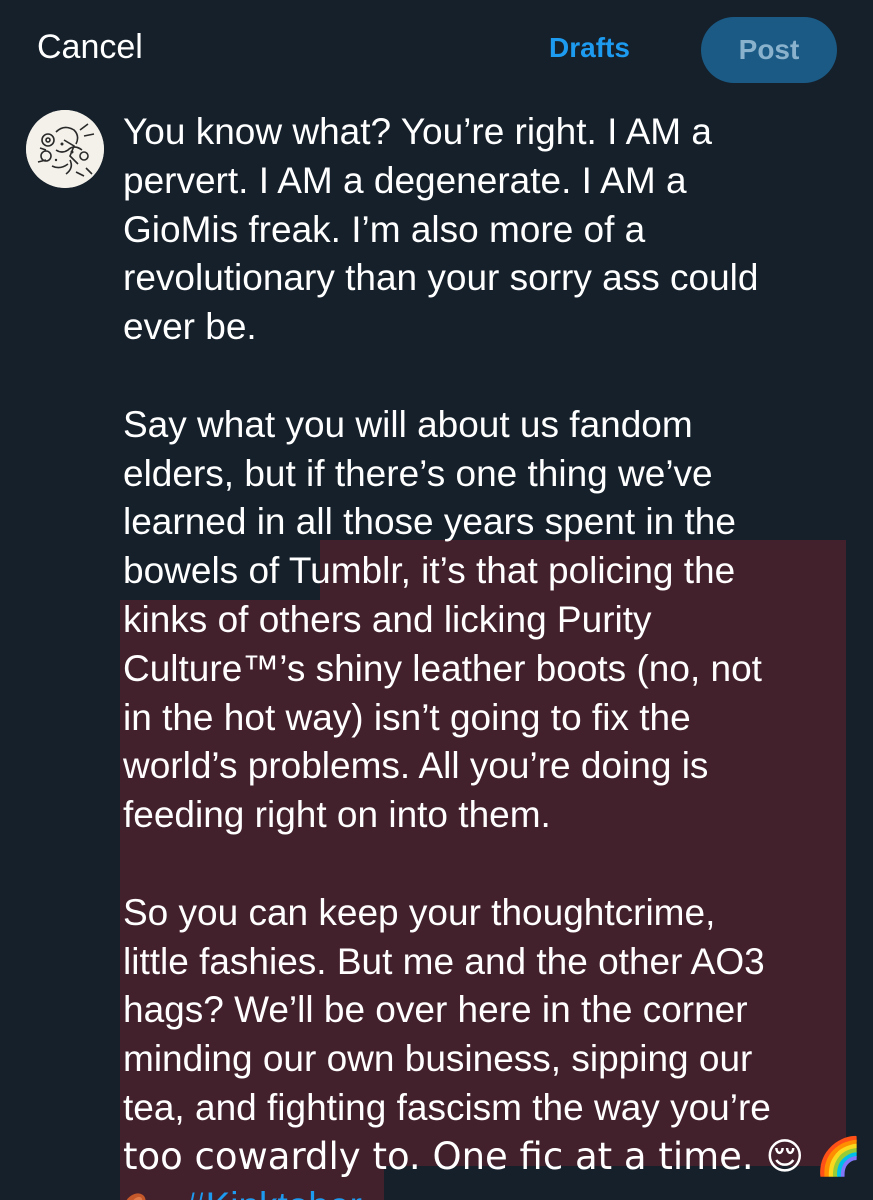  What do you see at coordinates (418, 473) in the screenshot?
I see `text-line: elders, but if there’s one thing we’ve` at bounding box center [418, 473].